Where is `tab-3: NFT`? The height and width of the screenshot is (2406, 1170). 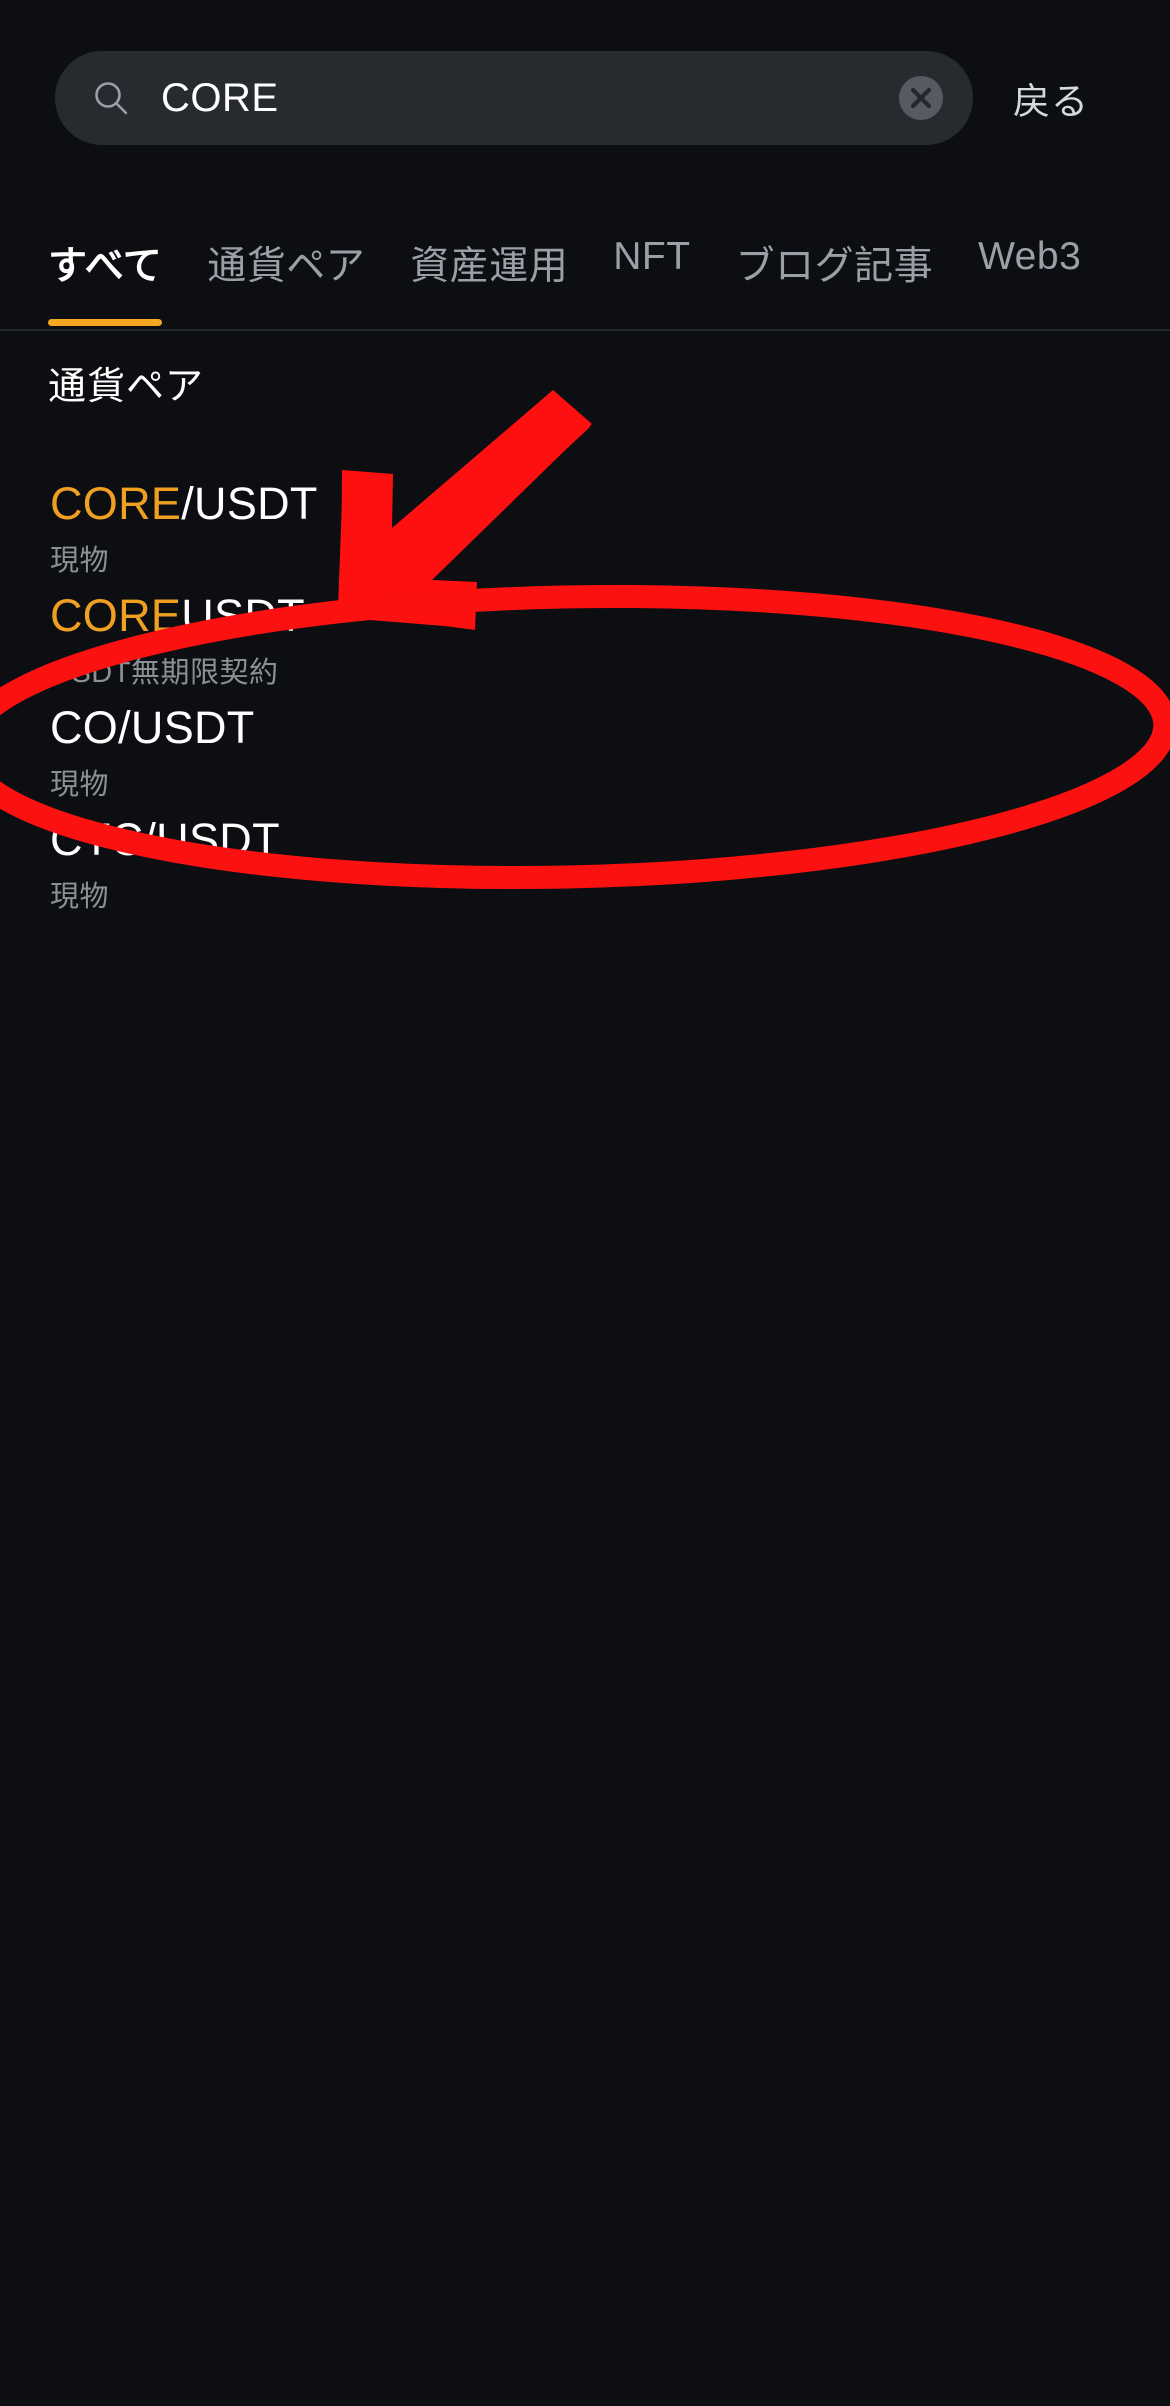
tab-3: NFT is located at coordinates (652, 262).